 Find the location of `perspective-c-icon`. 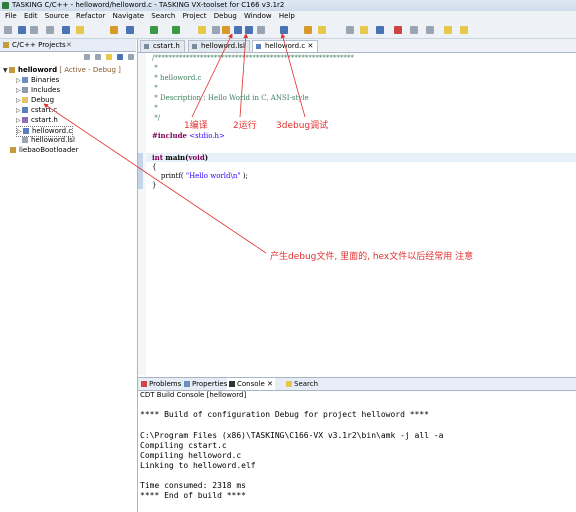

perspective-c-icon is located at coordinates (350, 30).